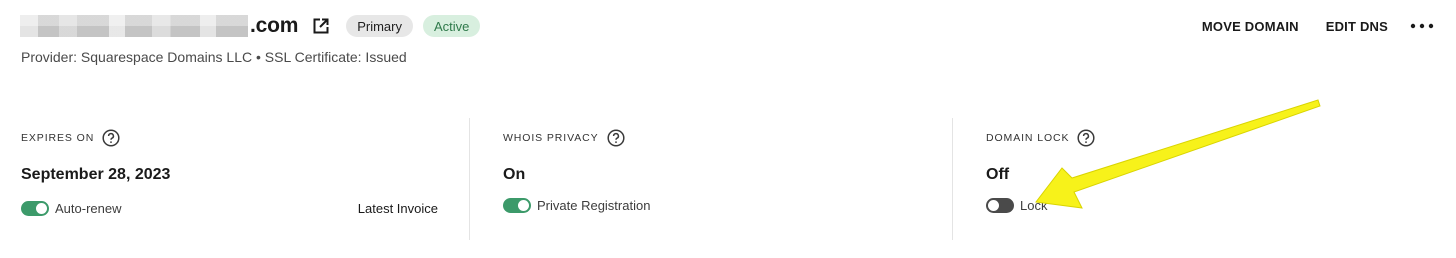 This screenshot has height=258, width=1456. Describe the element at coordinates (1034, 205) in the screenshot. I see `lock-label: Lock` at that location.